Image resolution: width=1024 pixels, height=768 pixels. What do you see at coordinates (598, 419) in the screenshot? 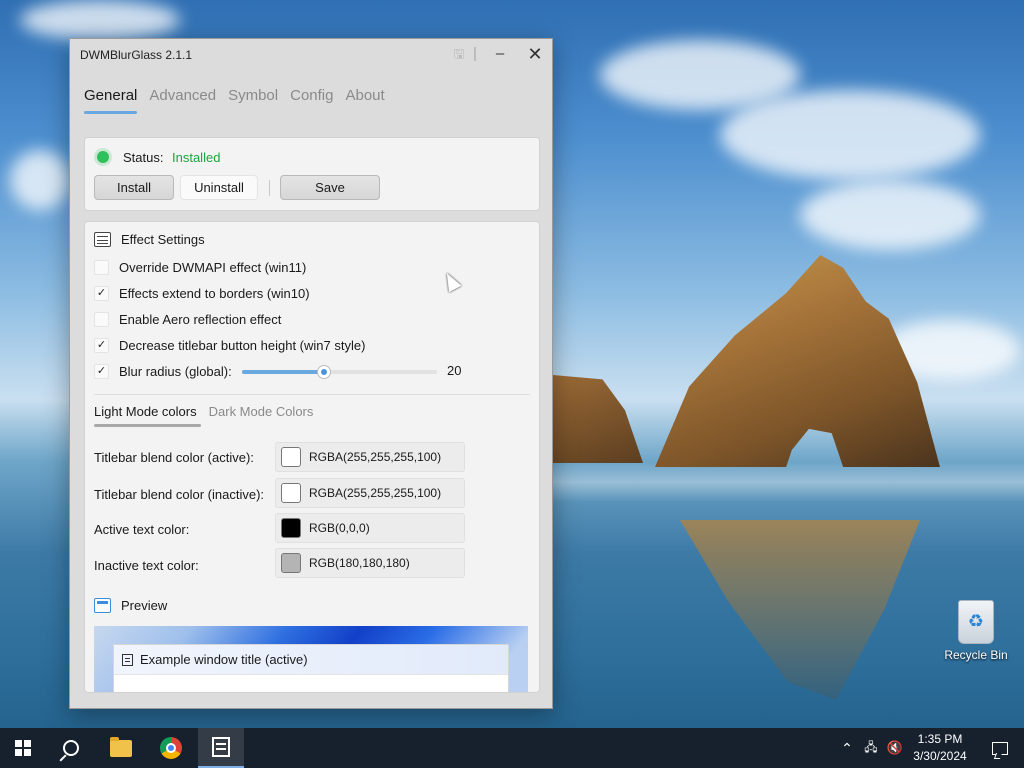
I see `rock-small` at bounding box center [598, 419].